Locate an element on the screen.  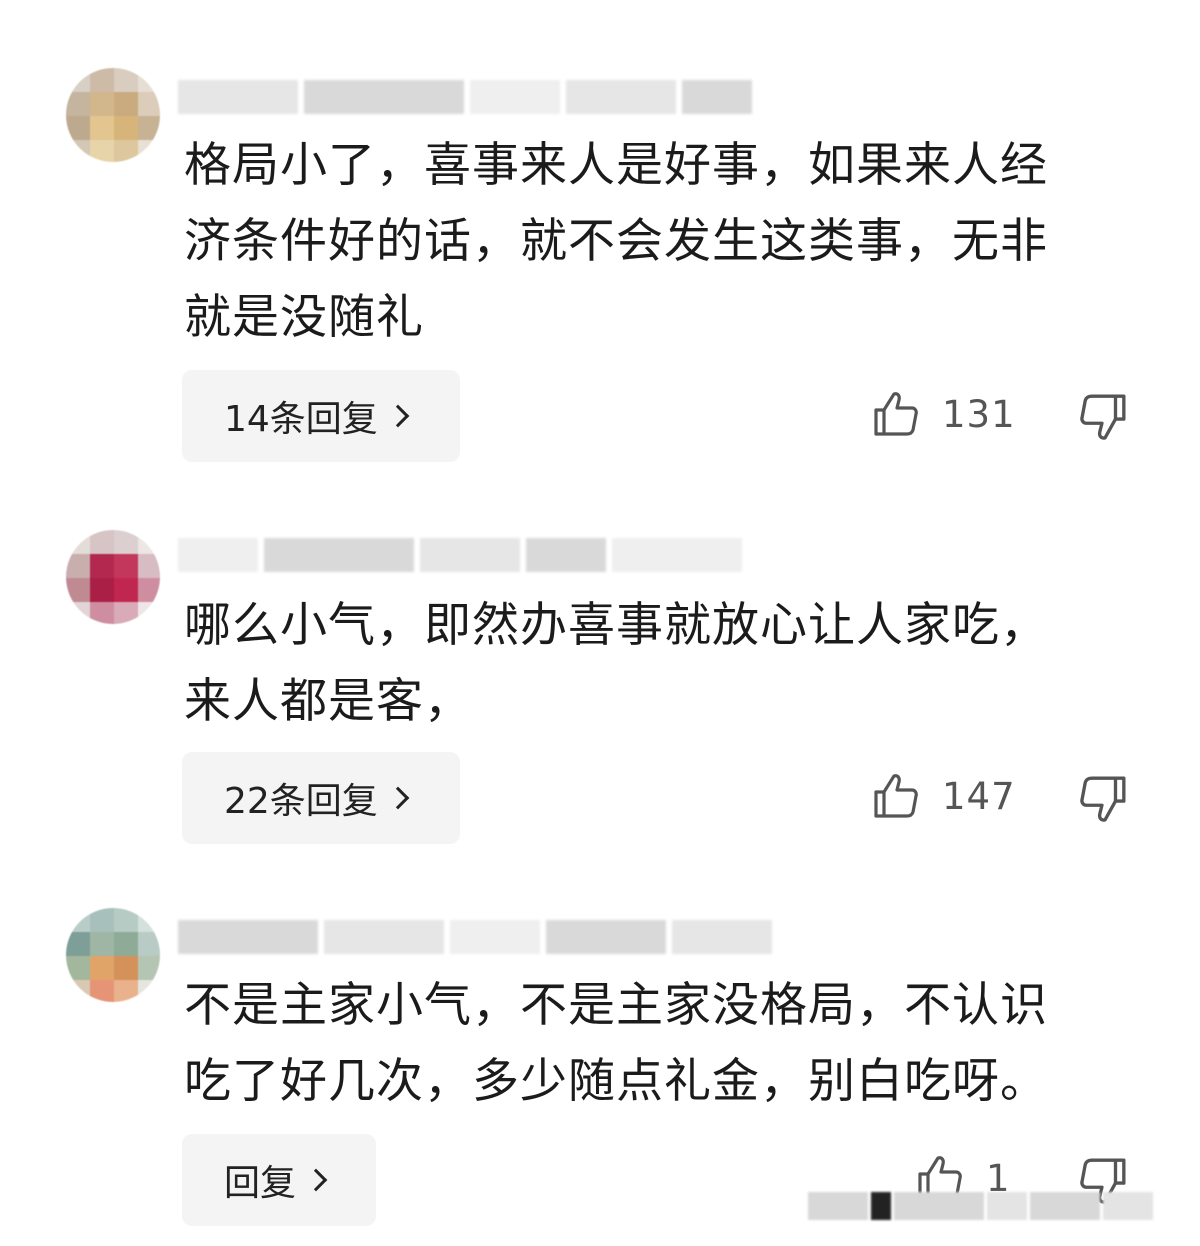
replies-label: 回复 is located at coordinates (260, 1183).